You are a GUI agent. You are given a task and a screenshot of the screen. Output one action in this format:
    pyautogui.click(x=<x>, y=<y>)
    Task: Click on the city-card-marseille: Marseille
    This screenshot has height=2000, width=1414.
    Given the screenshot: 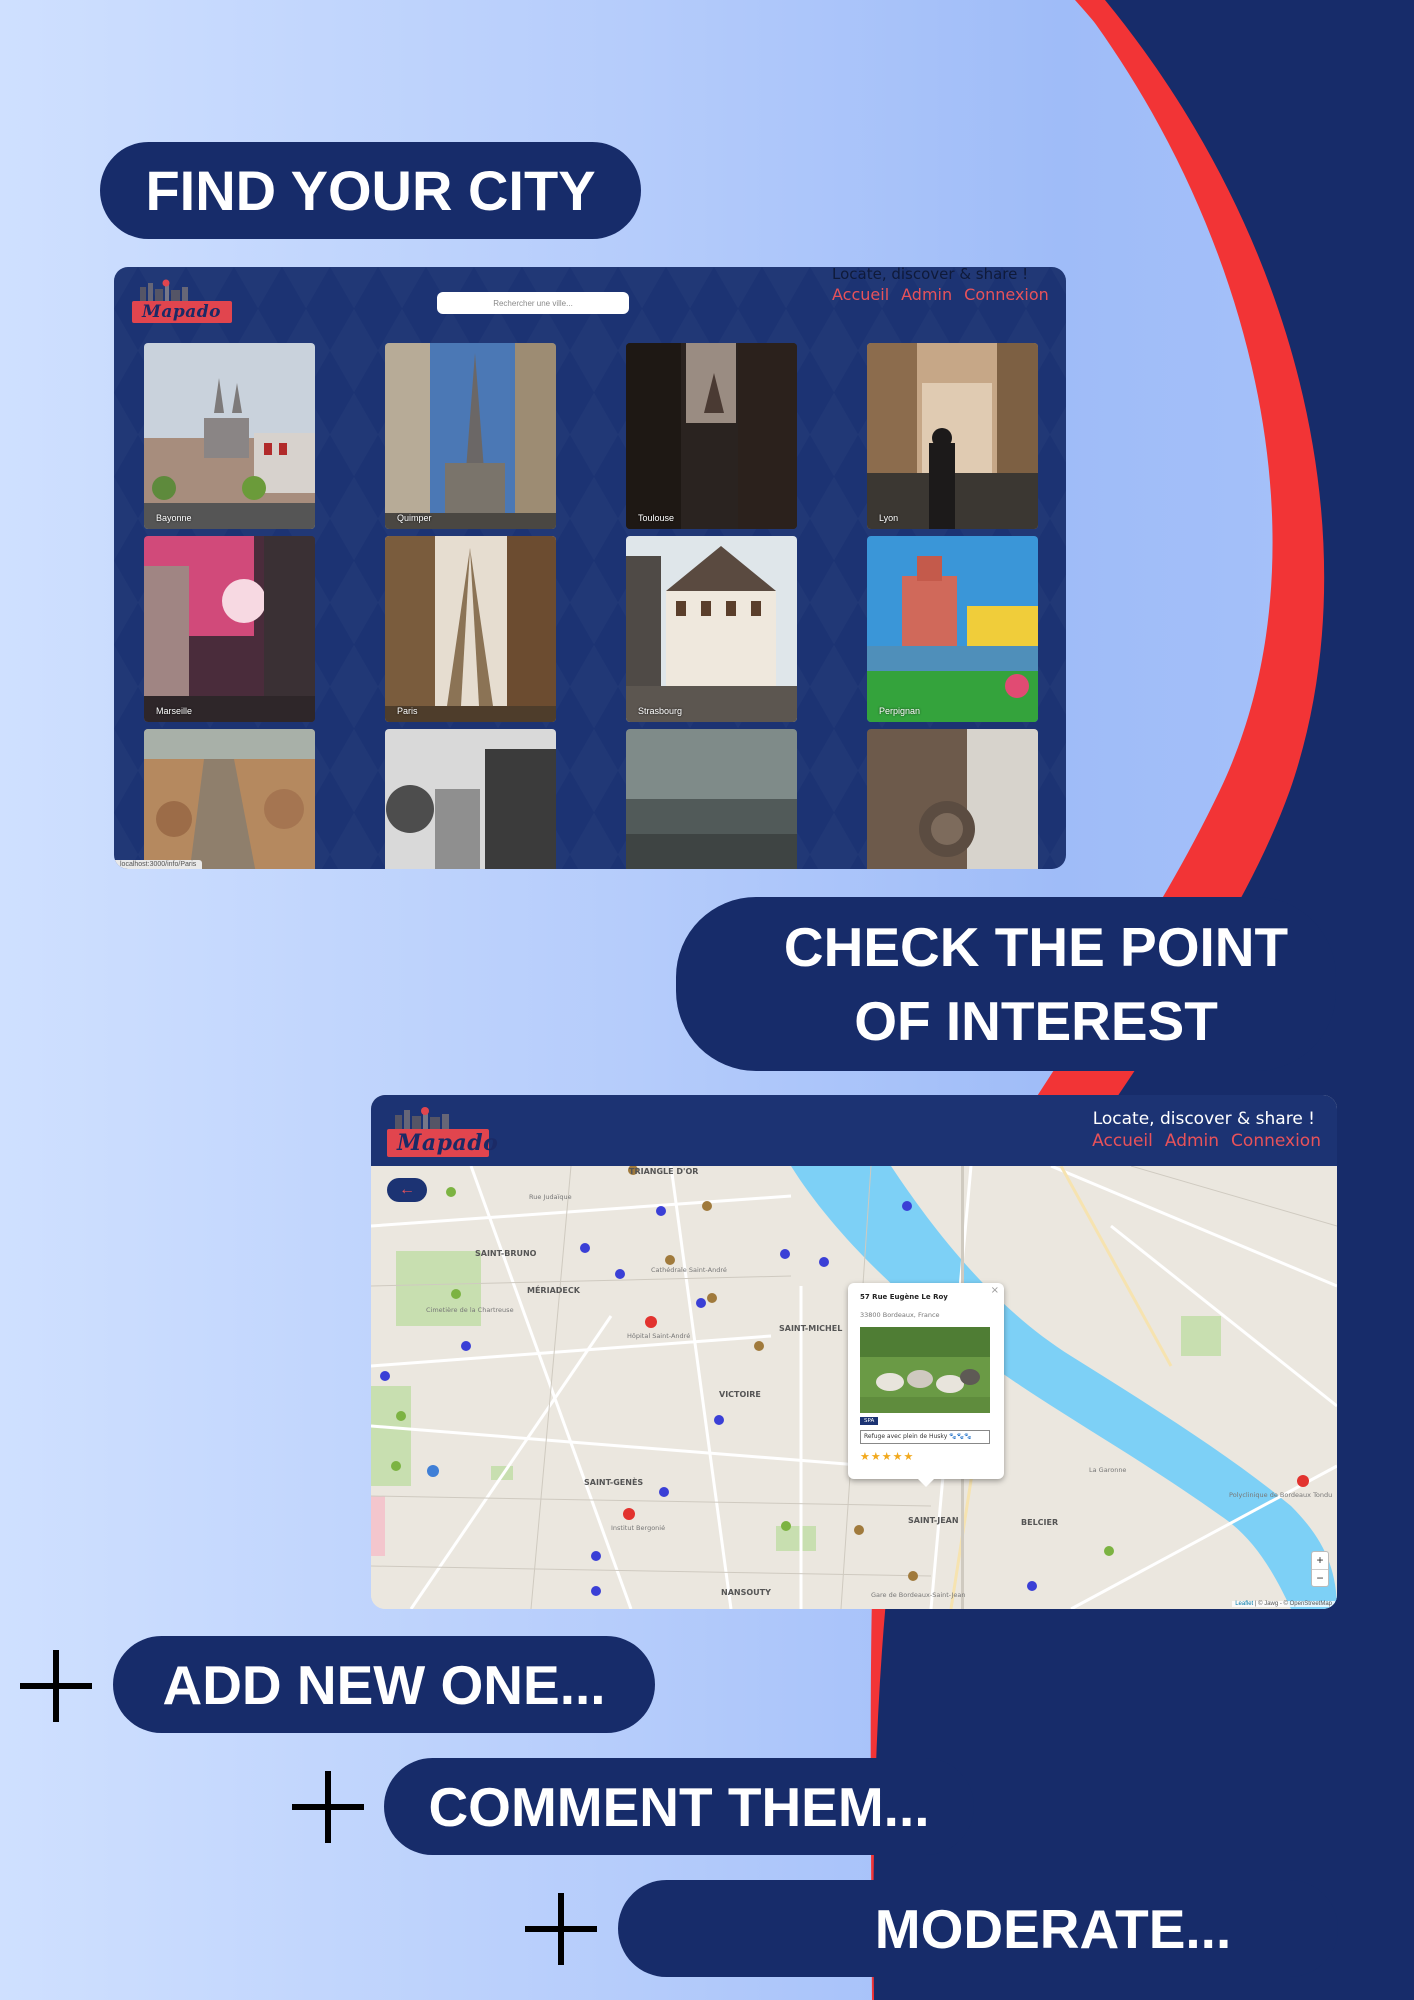 What is the action you would take?
    pyautogui.click(x=229, y=629)
    